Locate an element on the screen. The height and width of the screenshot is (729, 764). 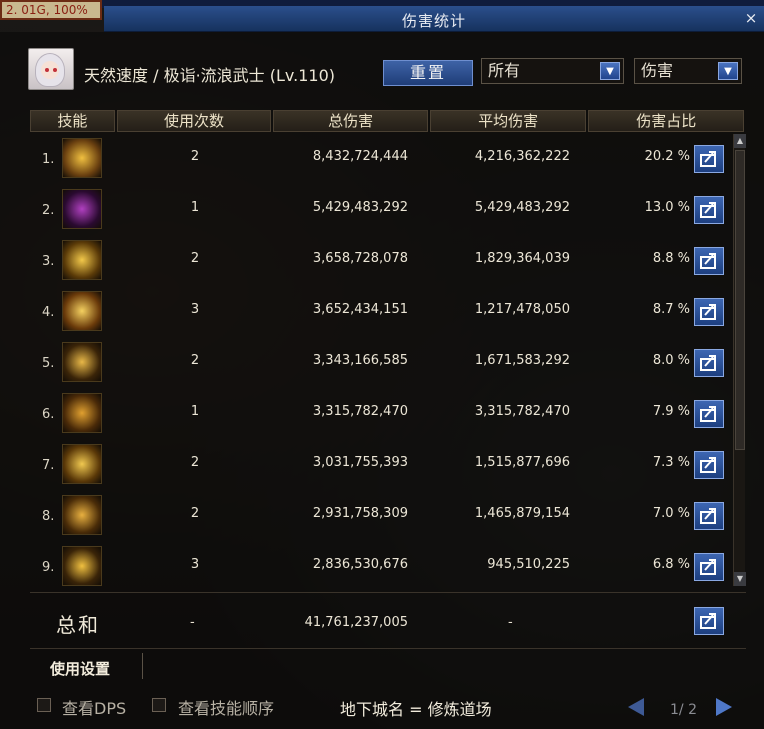
type-select: 伤害 ▼ is located at coordinates (688, 71).